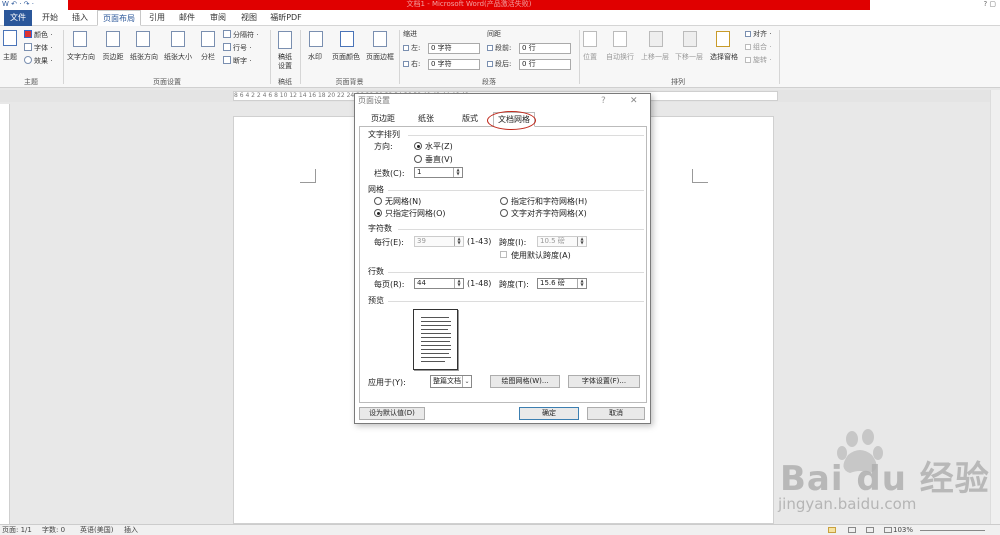 The width and height of the screenshot is (1000, 535). I want to click on selection-pane-button: 选择窗格, so click(724, 57).